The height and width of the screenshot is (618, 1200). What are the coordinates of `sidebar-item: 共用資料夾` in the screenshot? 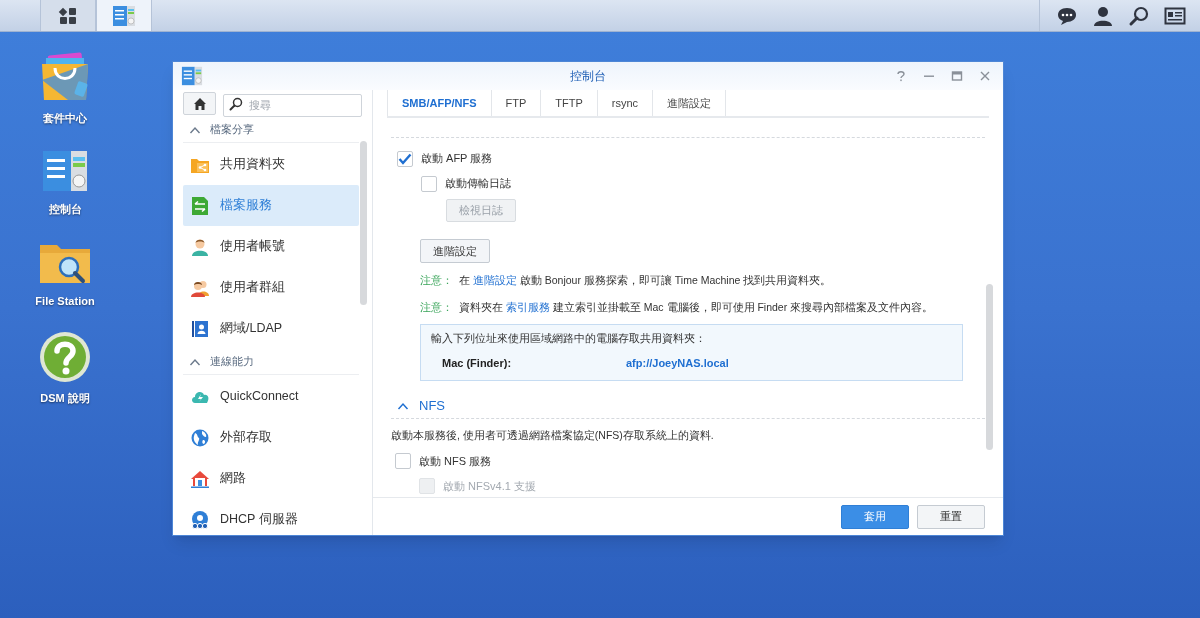 It's located at (271, 164).